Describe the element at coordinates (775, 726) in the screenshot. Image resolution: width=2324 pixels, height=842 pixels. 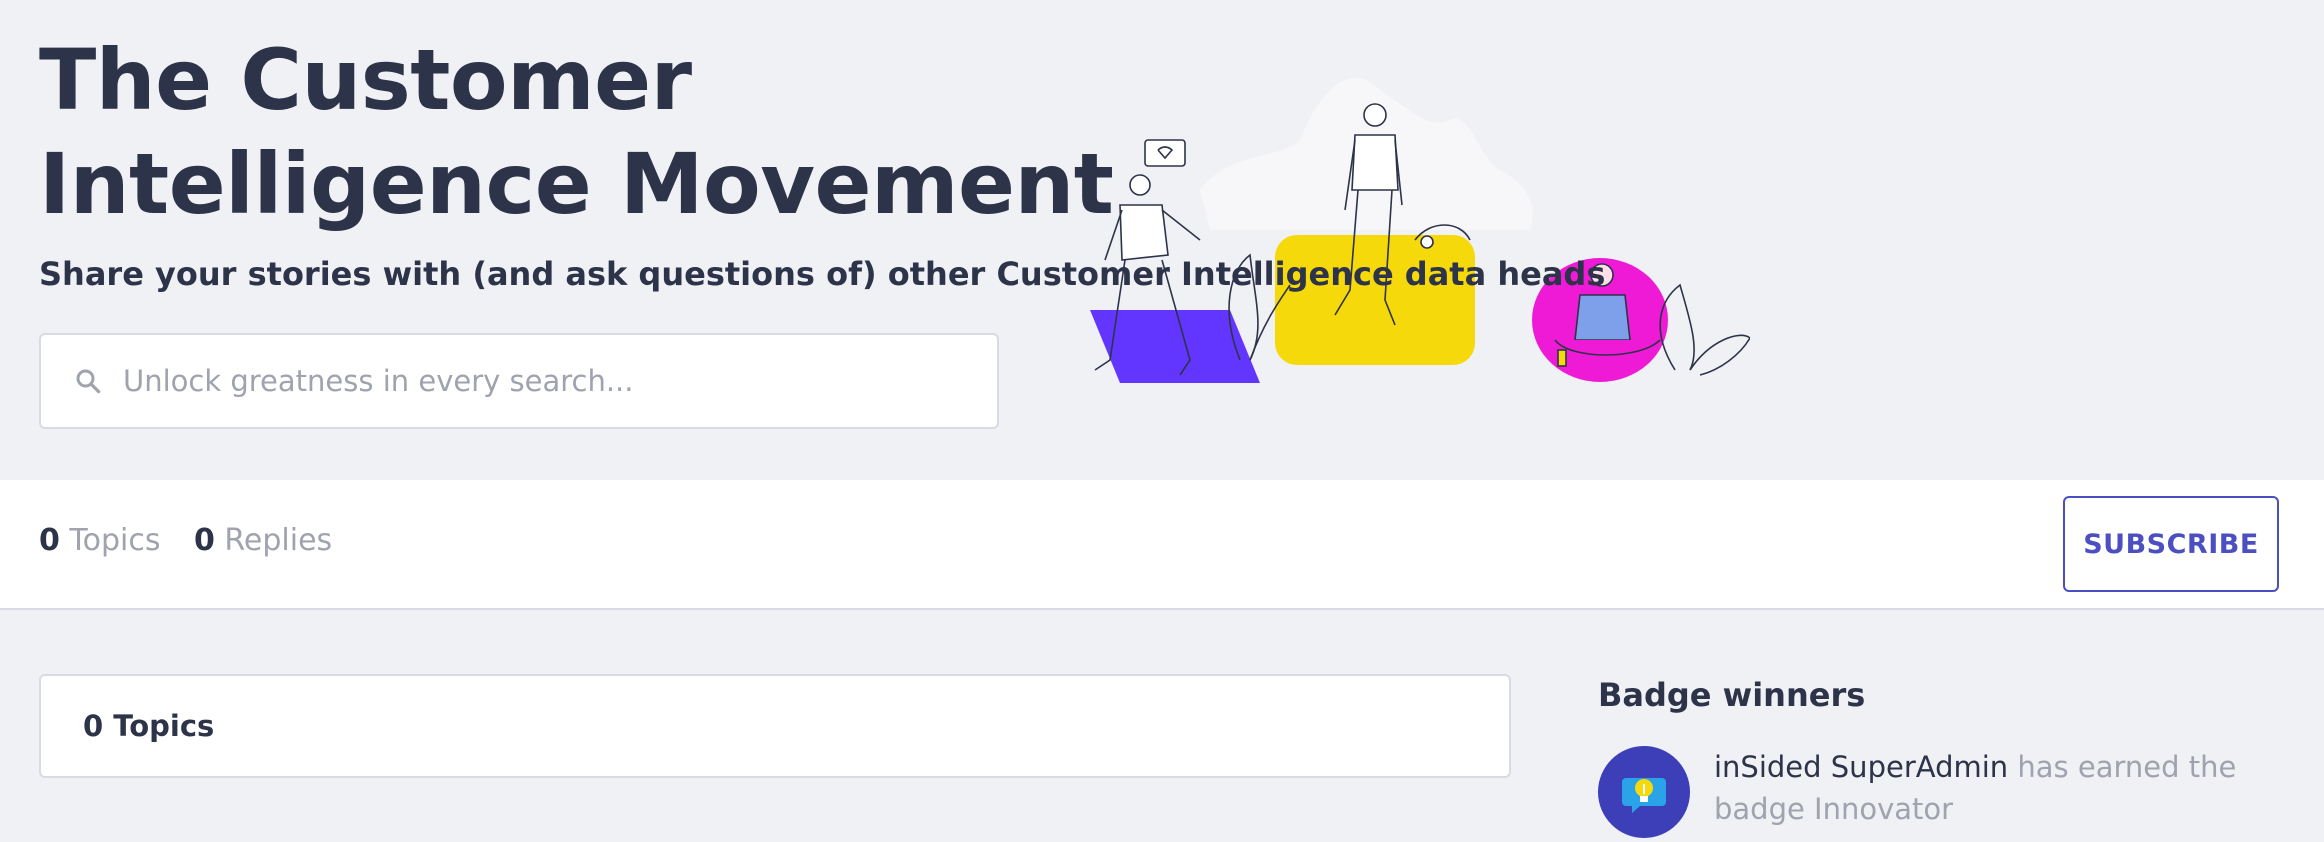
I see `topics-panel: 0 Topics` at that location.